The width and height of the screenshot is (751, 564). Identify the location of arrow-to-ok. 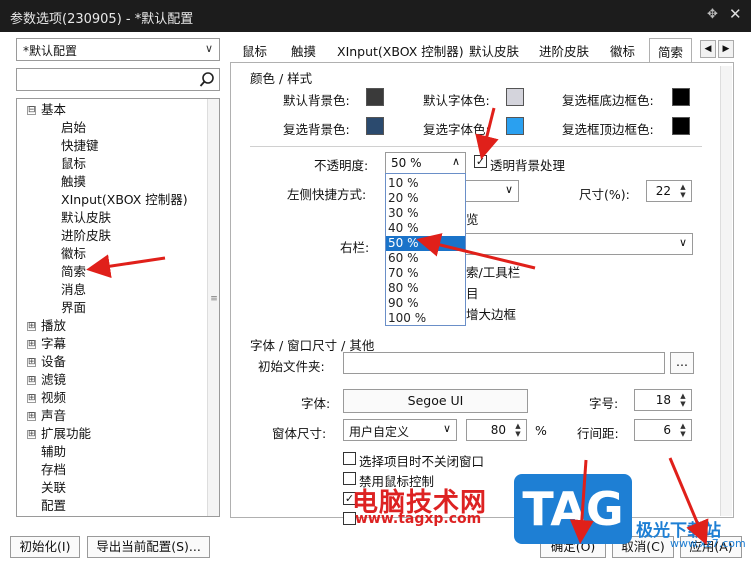
(581, 501).